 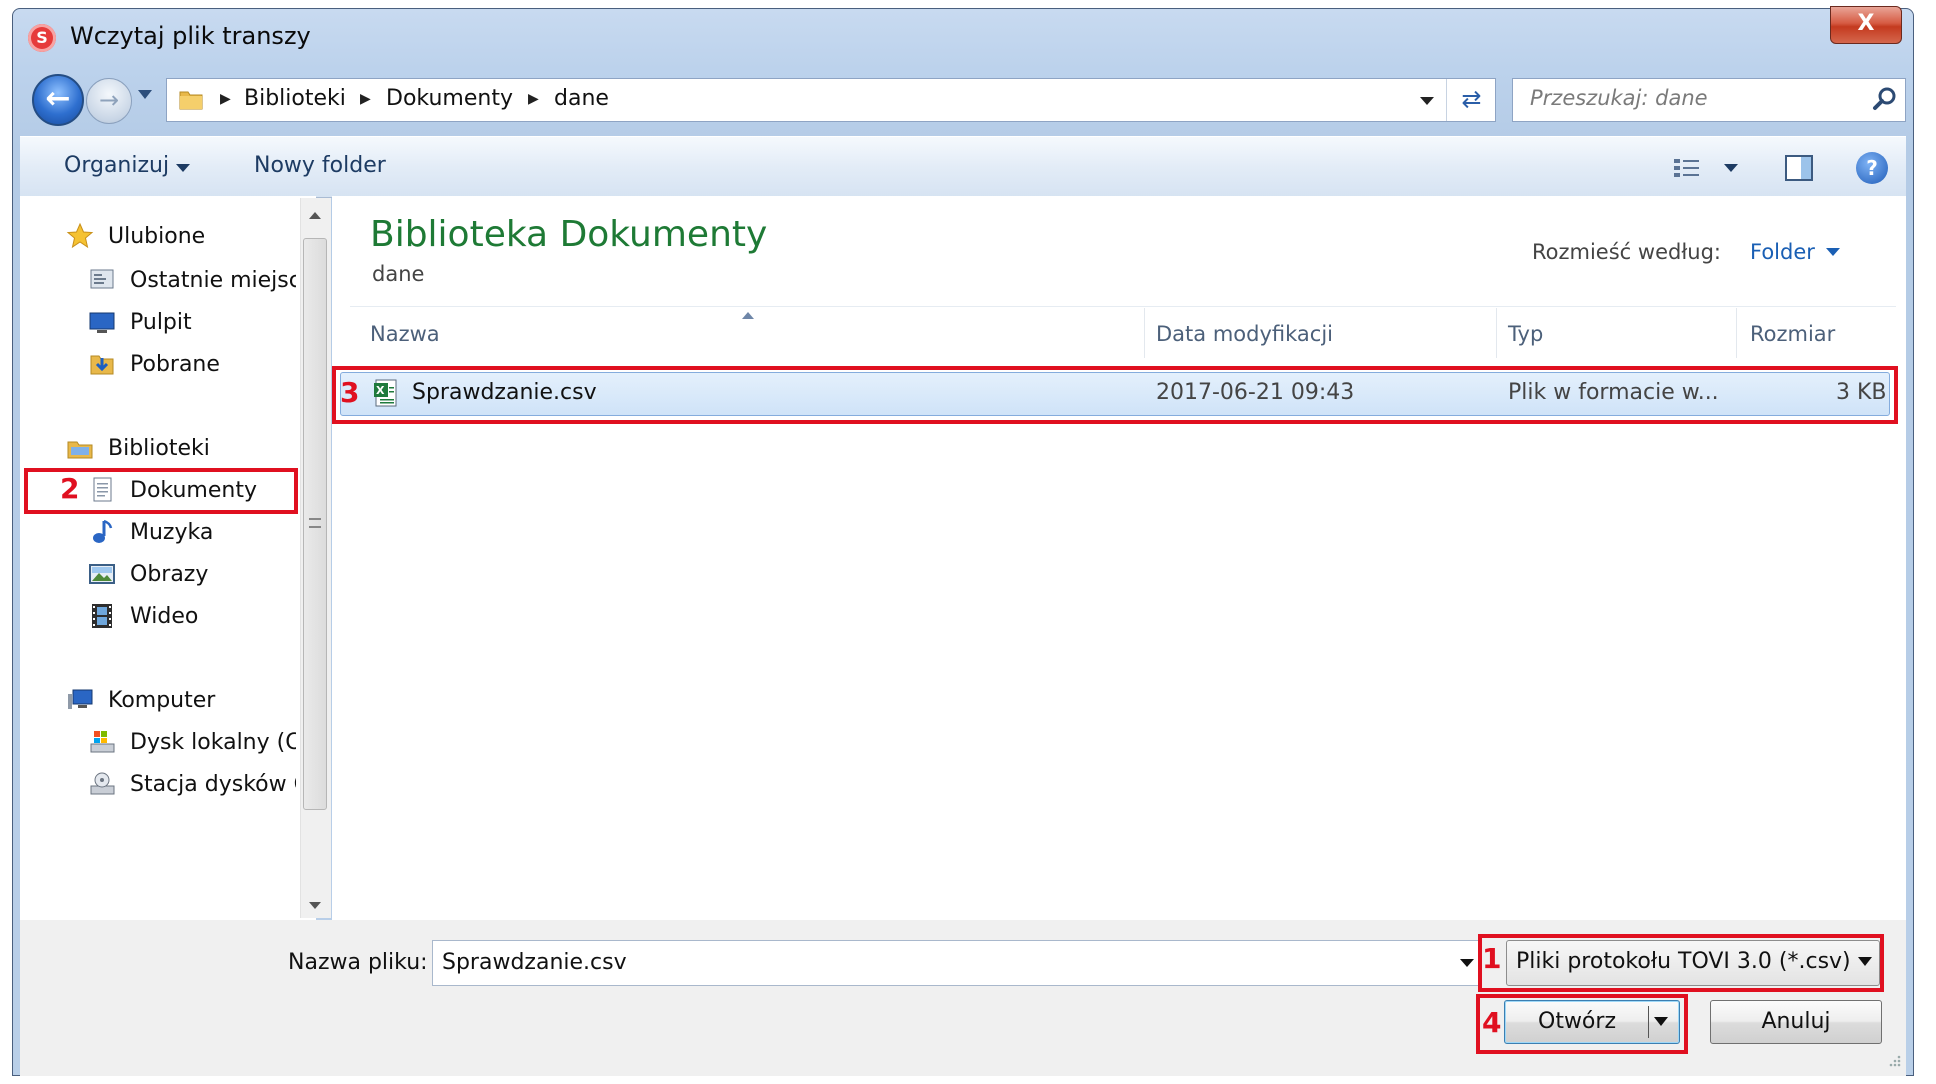 What do you see at coordinates (70, 488) in the screenshot?
I see `annotation-number-2: 2` at bounding box center [70, 488].